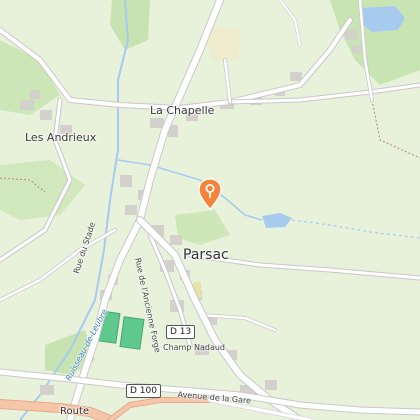 The height and width of the screenshot is (420, 420). I want to click on road-shield-d100: D 100, so click(143, 391).